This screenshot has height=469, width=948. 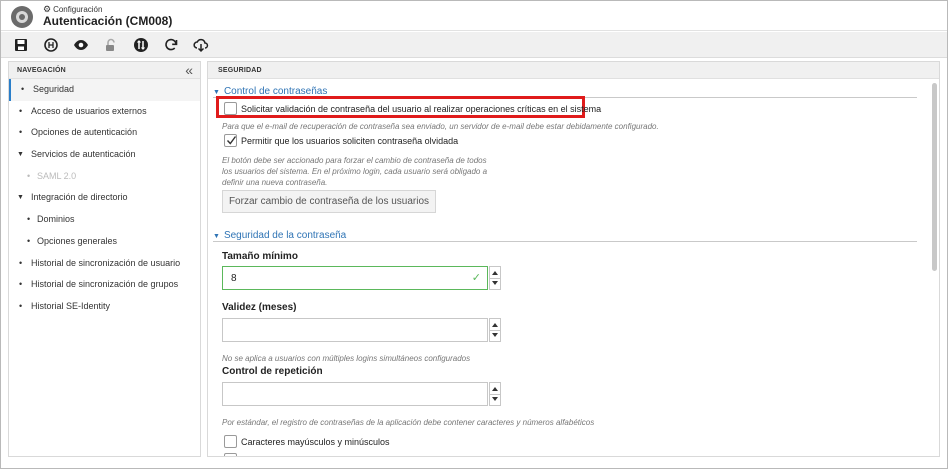 I want to click on repeat-control-input, so click(x=355, y=394).